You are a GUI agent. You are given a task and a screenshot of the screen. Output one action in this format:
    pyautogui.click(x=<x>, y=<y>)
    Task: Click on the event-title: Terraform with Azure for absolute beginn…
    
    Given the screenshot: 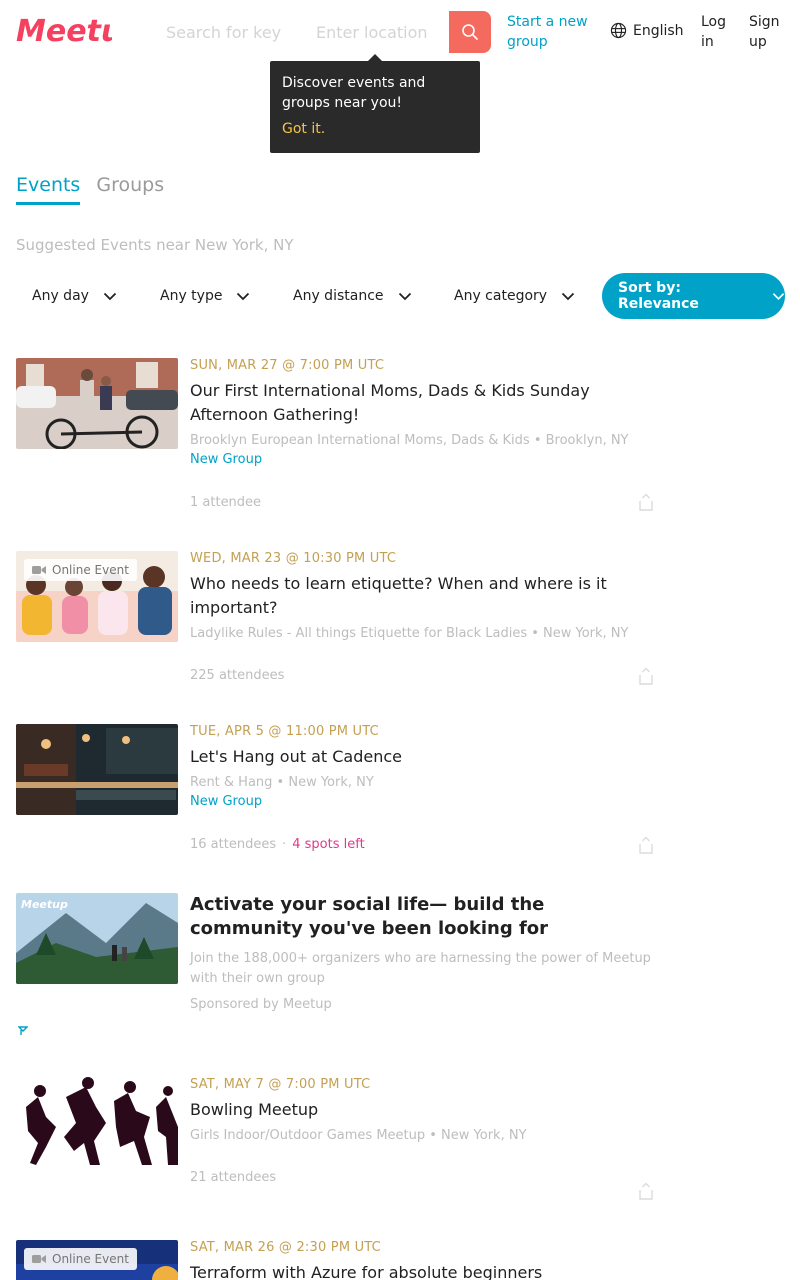 What is the action you would take?
    pyautogui.click(x=423, y=1270)
    